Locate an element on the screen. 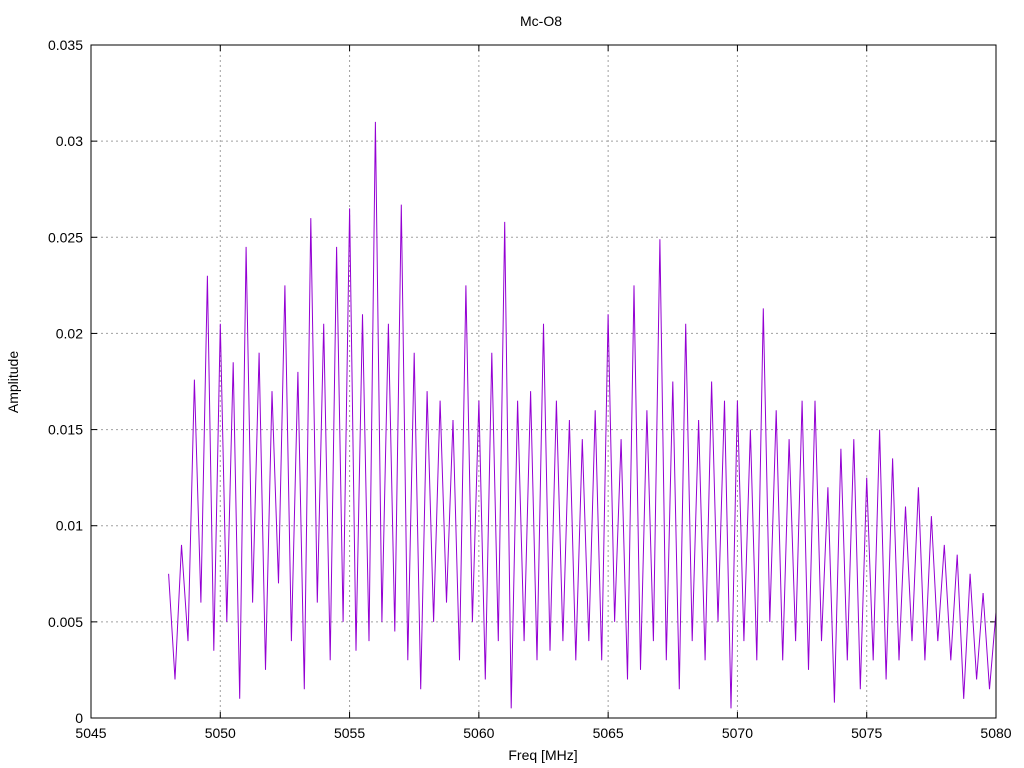 The width and height of the screenshot is (1024, 768). x-tick-label: 5070 is located at coordinates (737, 733).